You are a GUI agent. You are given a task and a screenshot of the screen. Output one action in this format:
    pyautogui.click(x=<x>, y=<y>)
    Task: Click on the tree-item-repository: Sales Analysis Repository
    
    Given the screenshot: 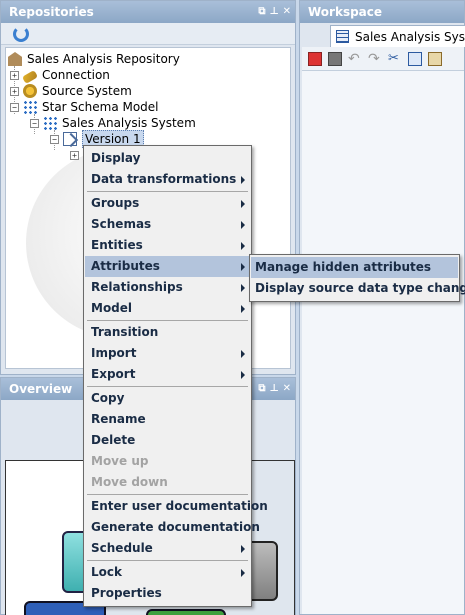 What is the action you would take?
    pyautogui.click(x=94, y=59)
    